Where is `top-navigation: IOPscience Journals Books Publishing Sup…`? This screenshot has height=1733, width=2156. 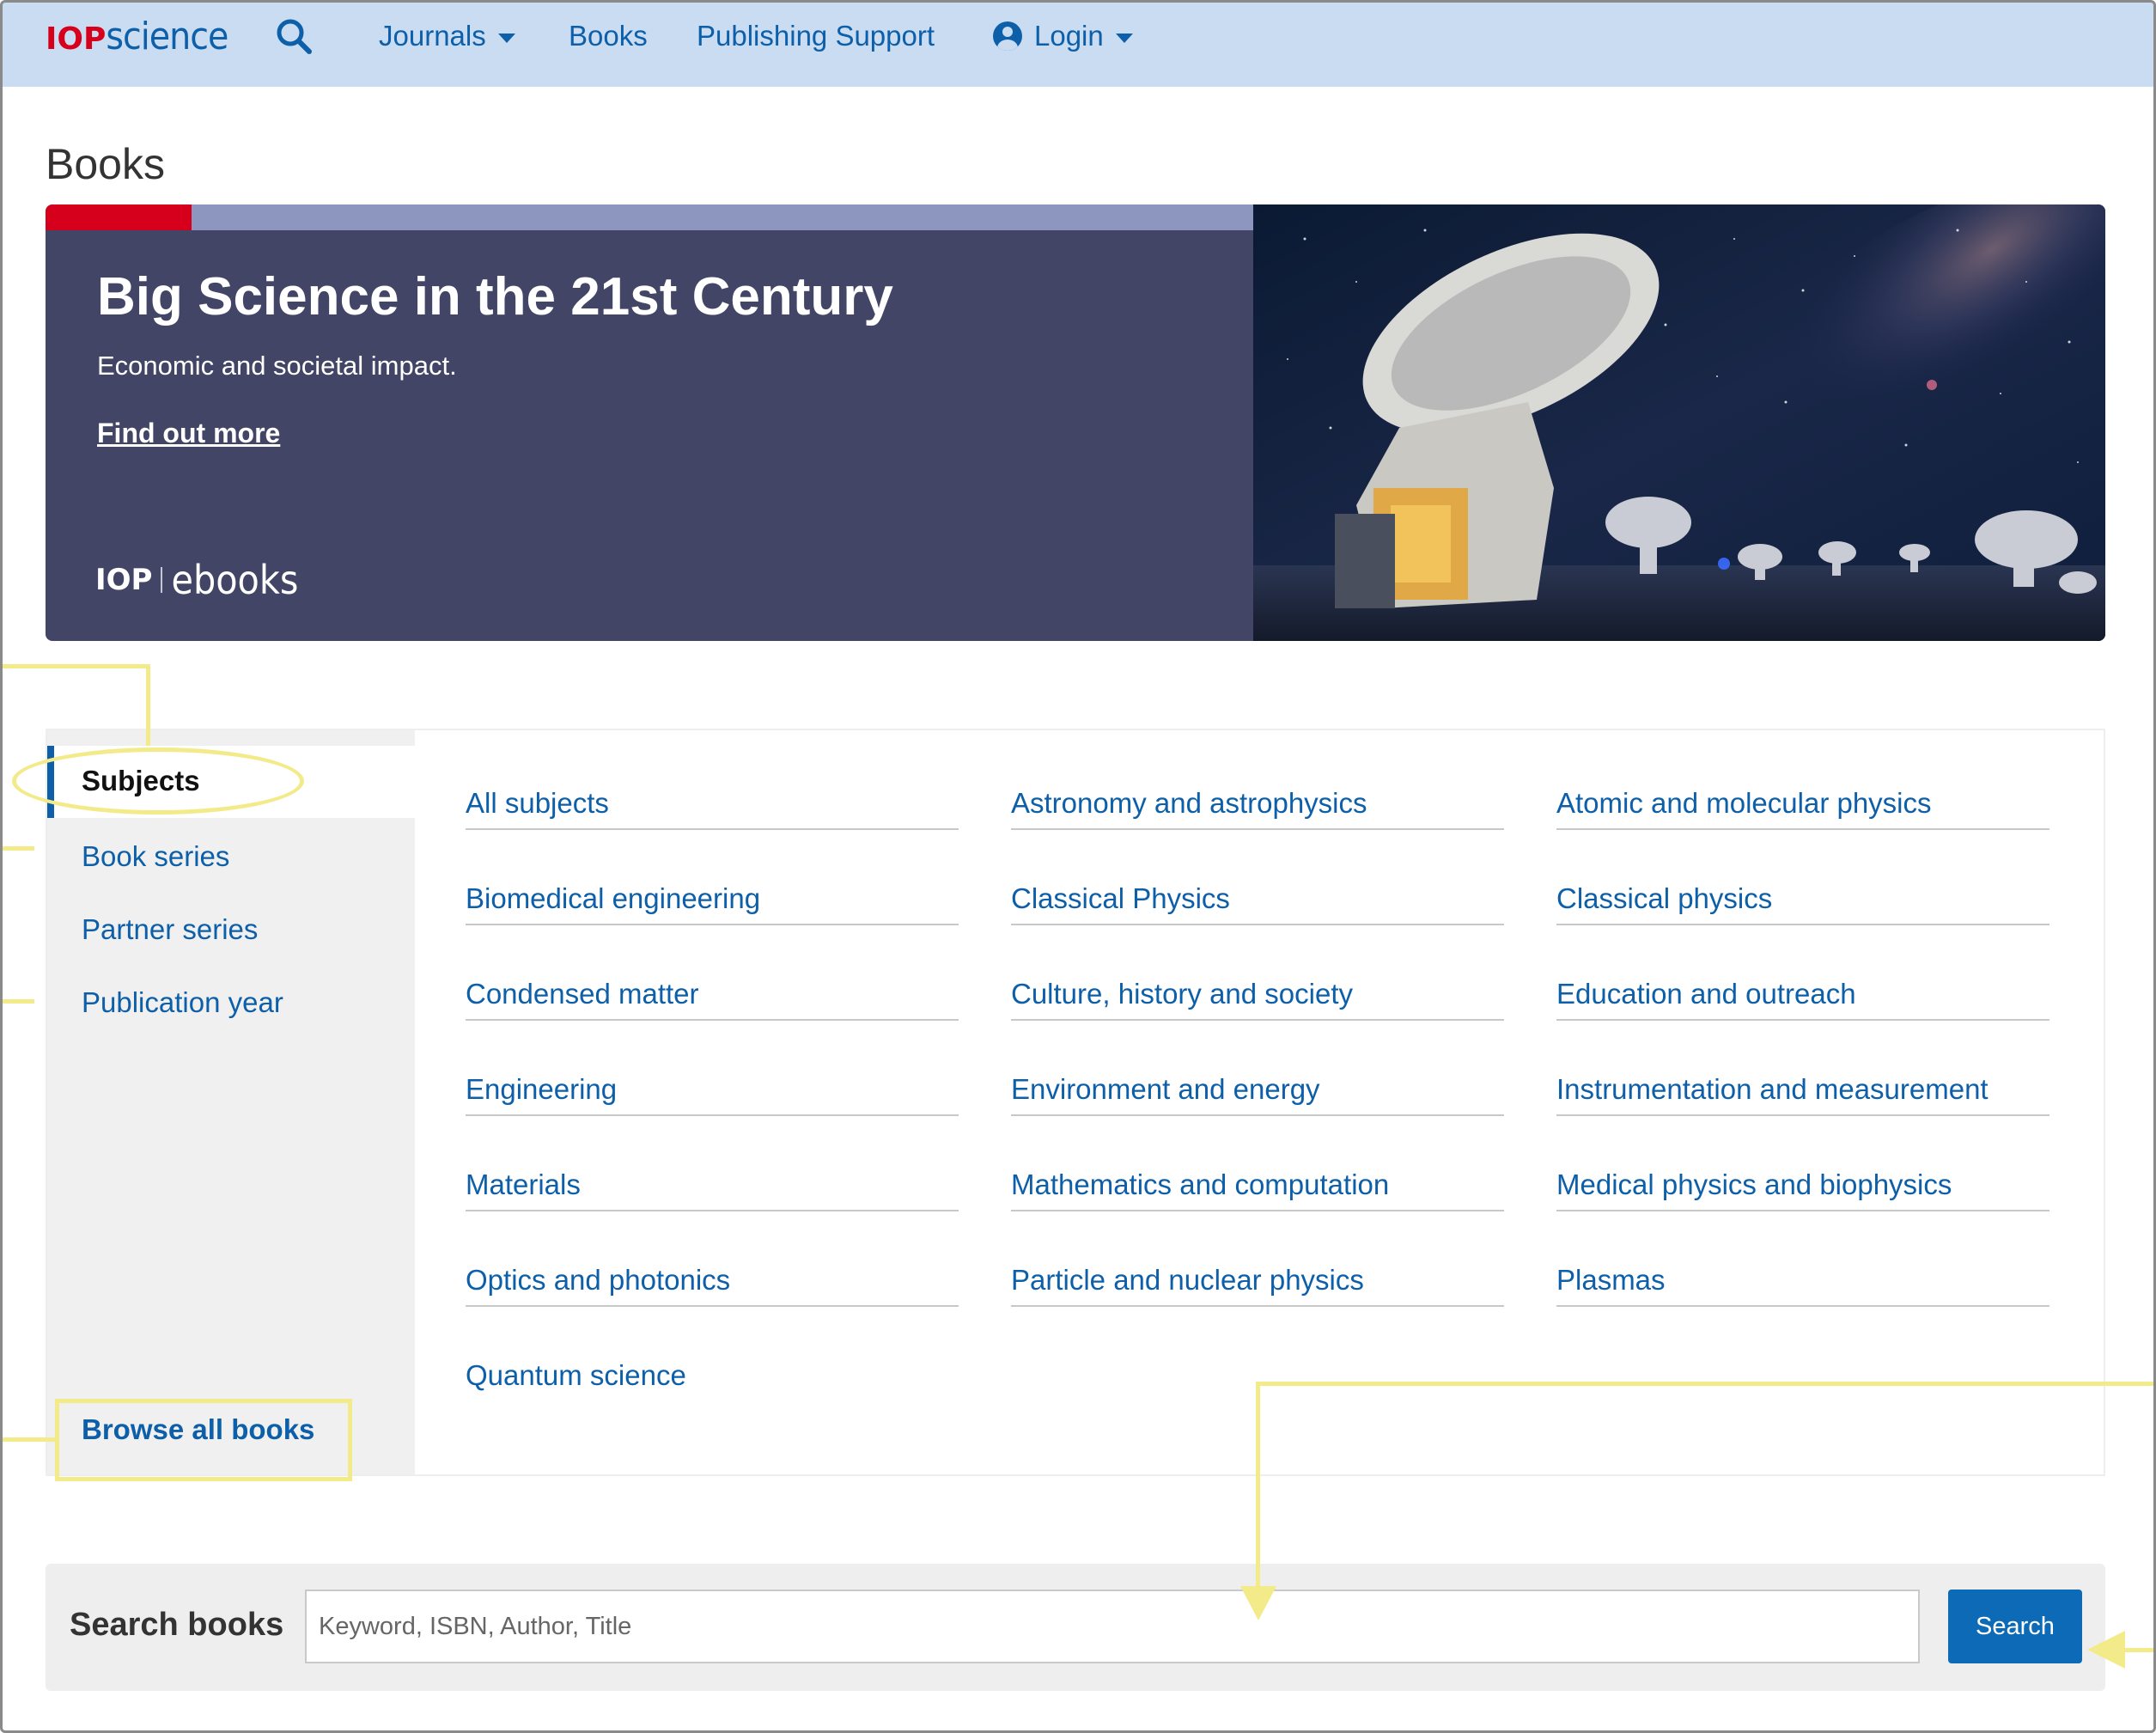
top-navigation: IOPscience Journals Books Publishing Sup… is located at coordinates (1078, 45).